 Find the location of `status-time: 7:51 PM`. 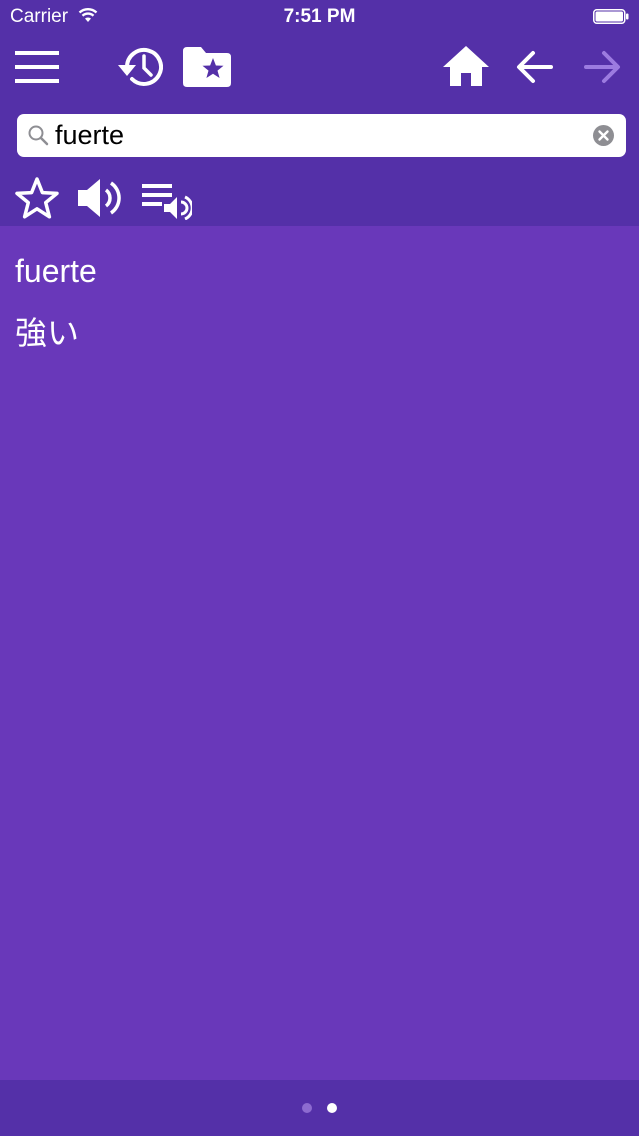

status-time: 7:51 PM is located at coordinates (319, 16).